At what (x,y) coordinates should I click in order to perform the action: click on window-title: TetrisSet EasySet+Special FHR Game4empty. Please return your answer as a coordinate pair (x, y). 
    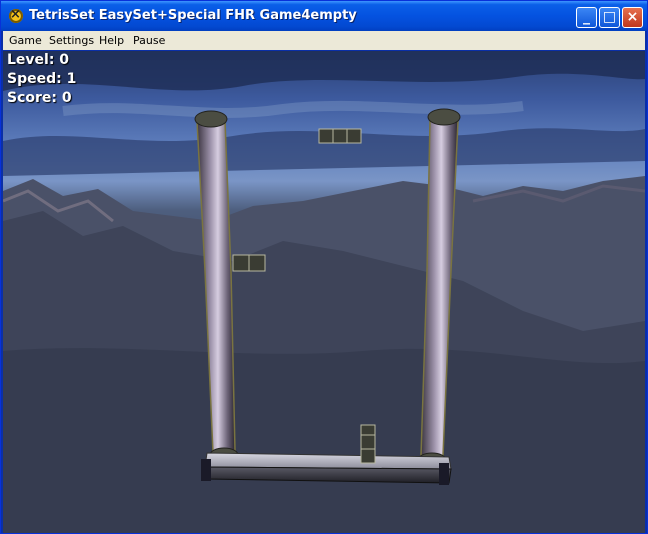
    Looking at the image, I should click on (193, 15).